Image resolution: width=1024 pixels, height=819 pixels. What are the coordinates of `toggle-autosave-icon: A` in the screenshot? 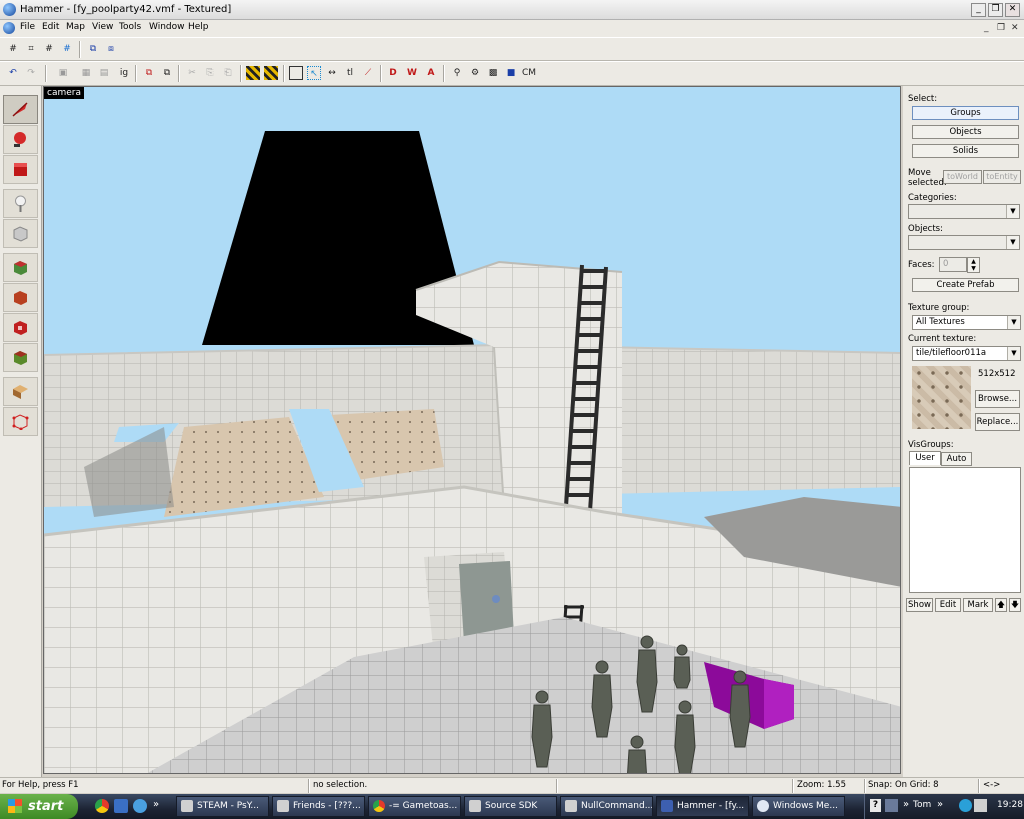 It's located at (431, 73).